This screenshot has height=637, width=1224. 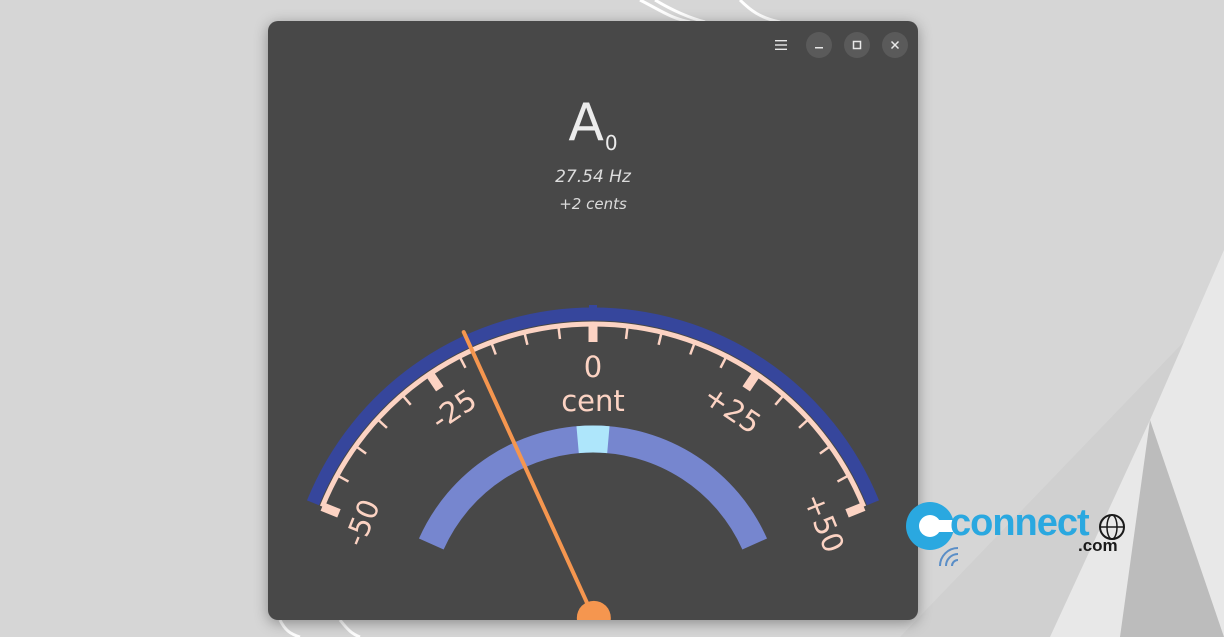 What do you see at coordinates (593, 487) in the screenshot?
I see `inner-arc` at bounding box center [593, 487].